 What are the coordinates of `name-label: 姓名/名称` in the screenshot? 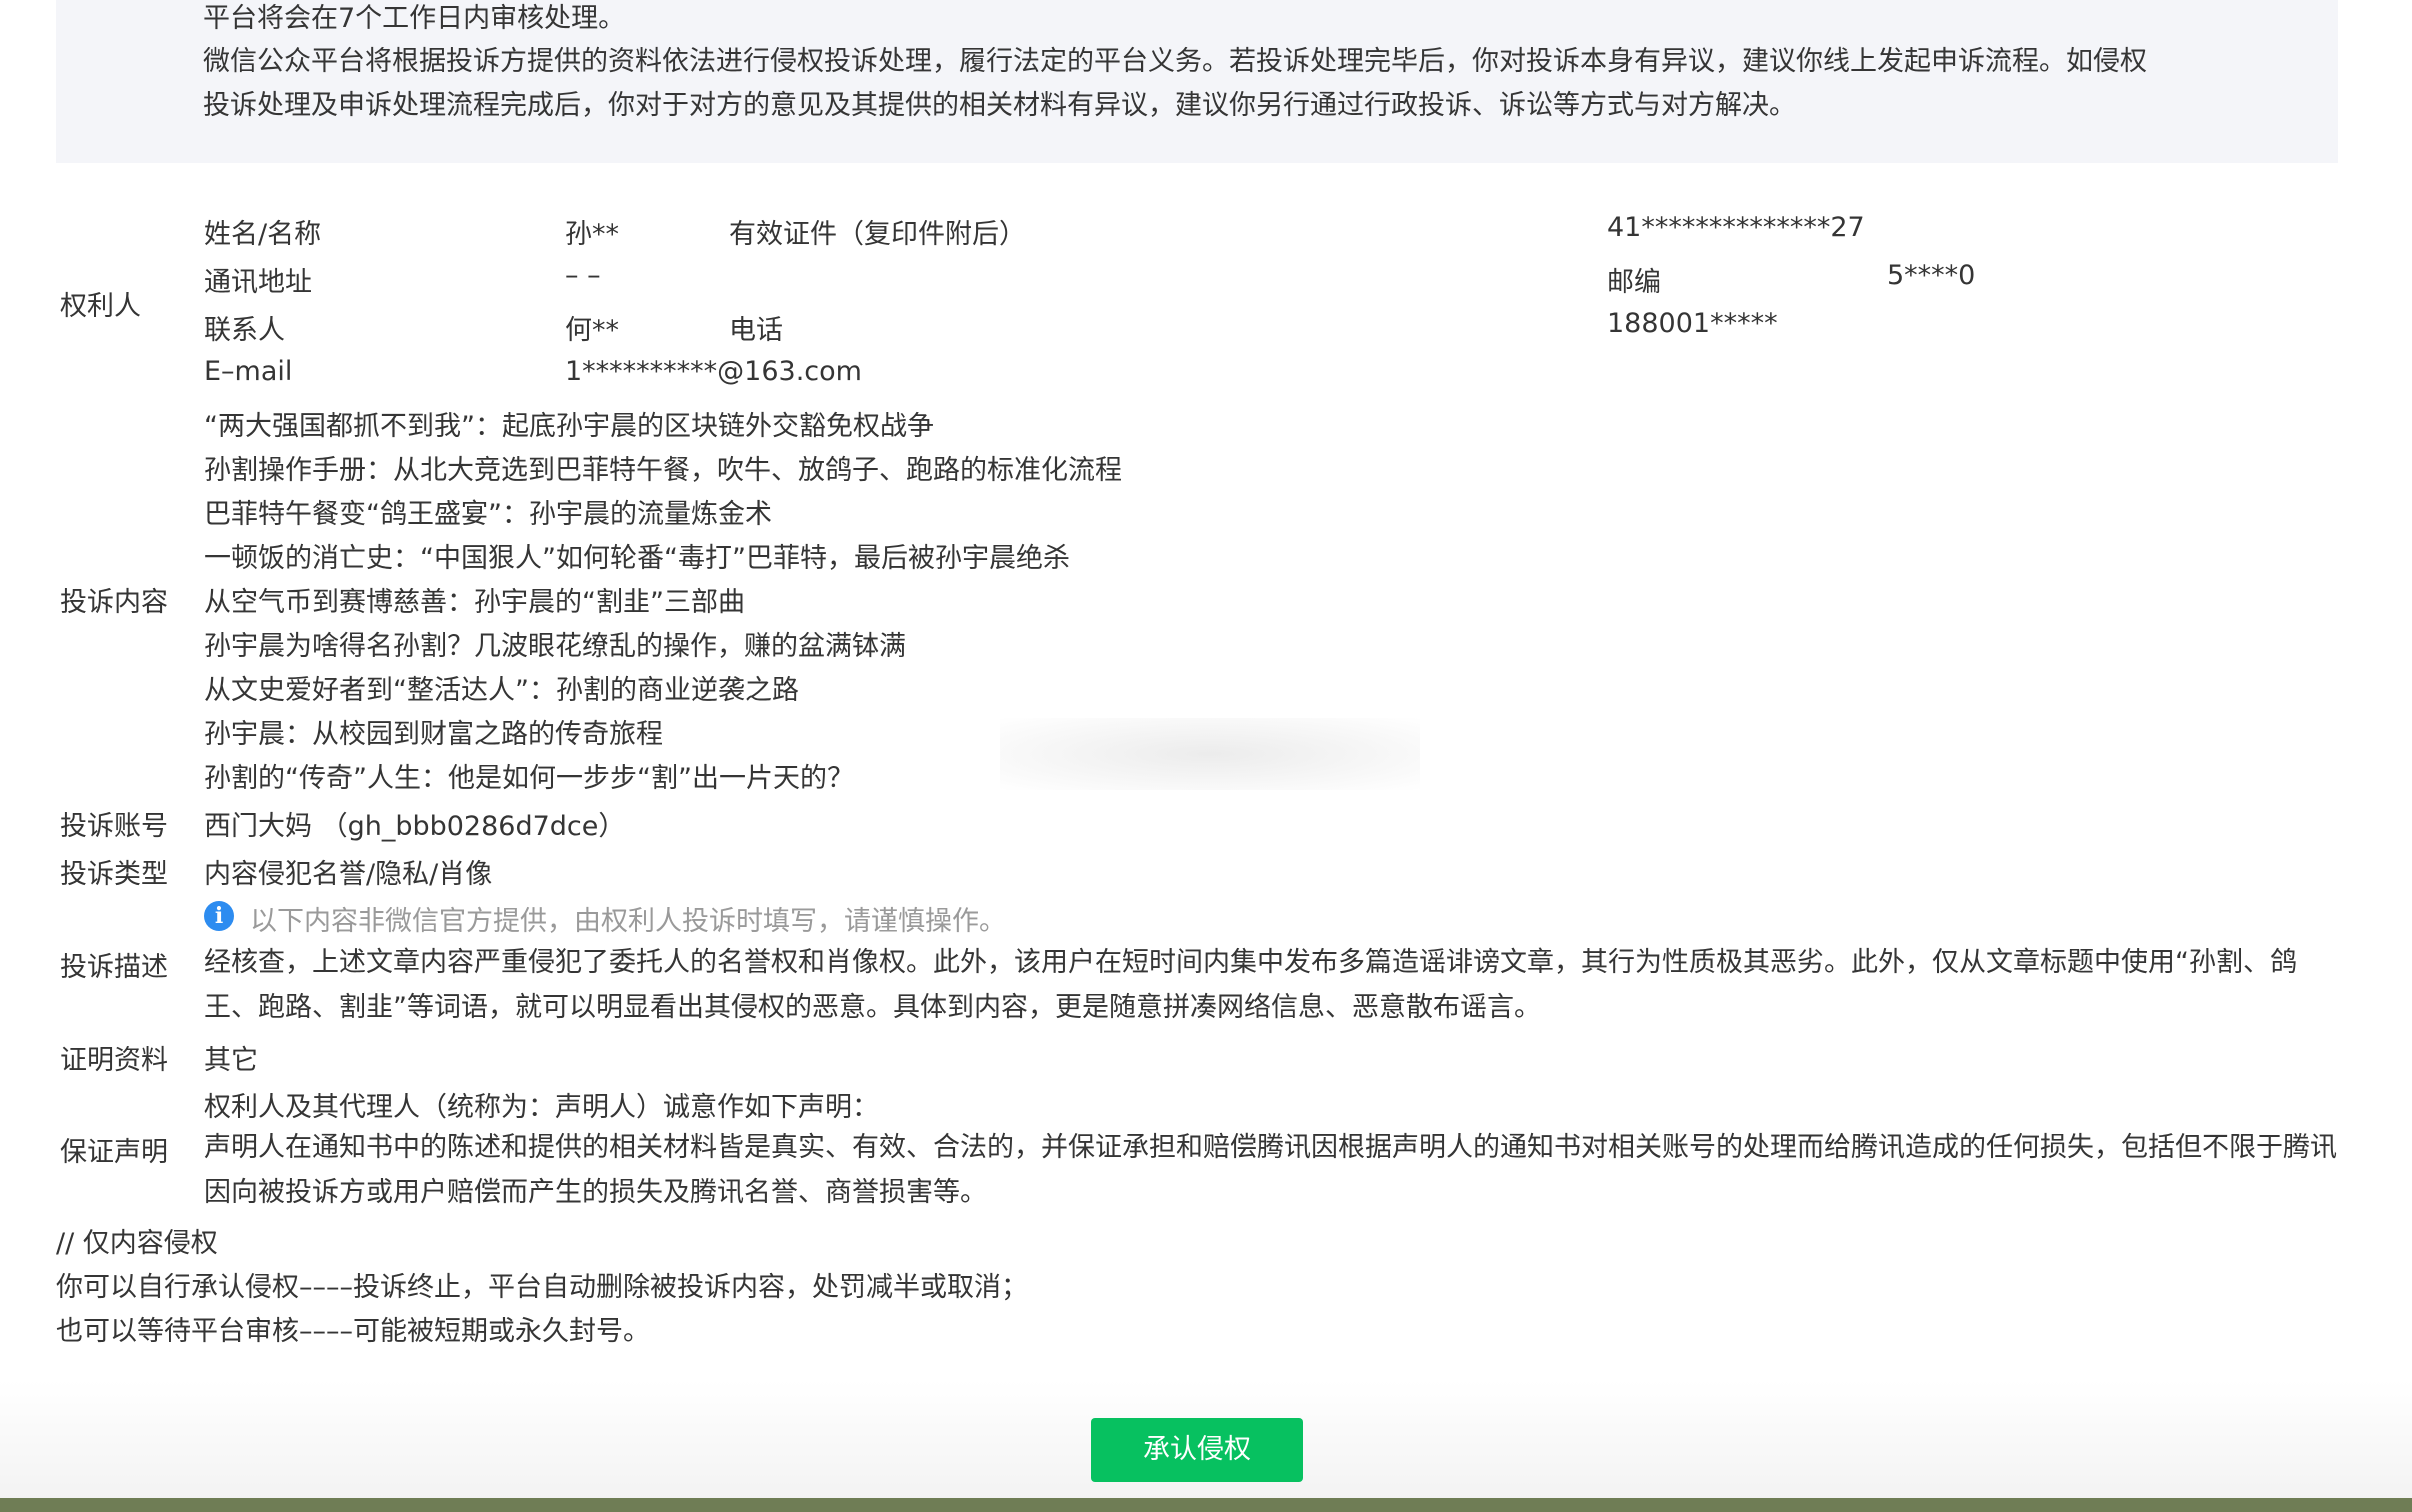 It's located at (263, 234).